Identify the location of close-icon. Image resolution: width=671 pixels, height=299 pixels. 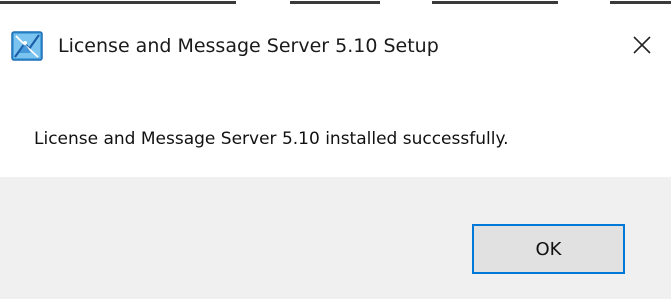
(642, 47).